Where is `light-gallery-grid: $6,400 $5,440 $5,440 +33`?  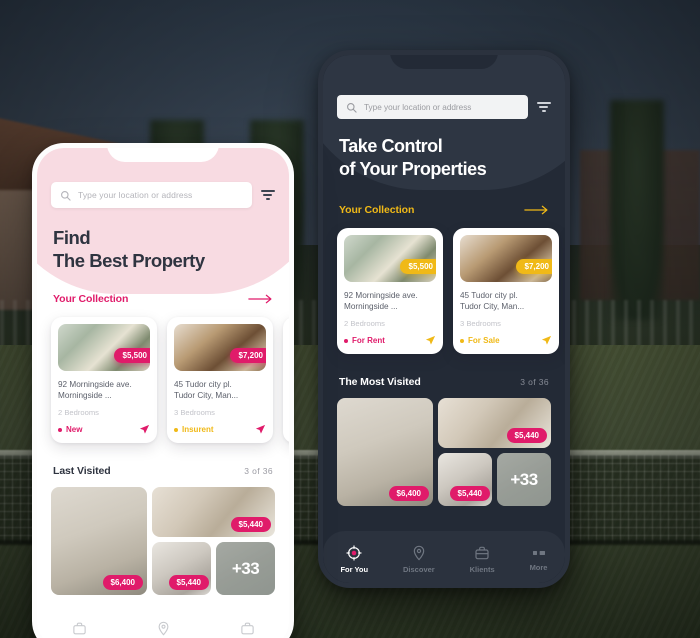
light-gallery-grid: $6,400 $5,440 $5,440 +33 is located at coordinates (163, 541).